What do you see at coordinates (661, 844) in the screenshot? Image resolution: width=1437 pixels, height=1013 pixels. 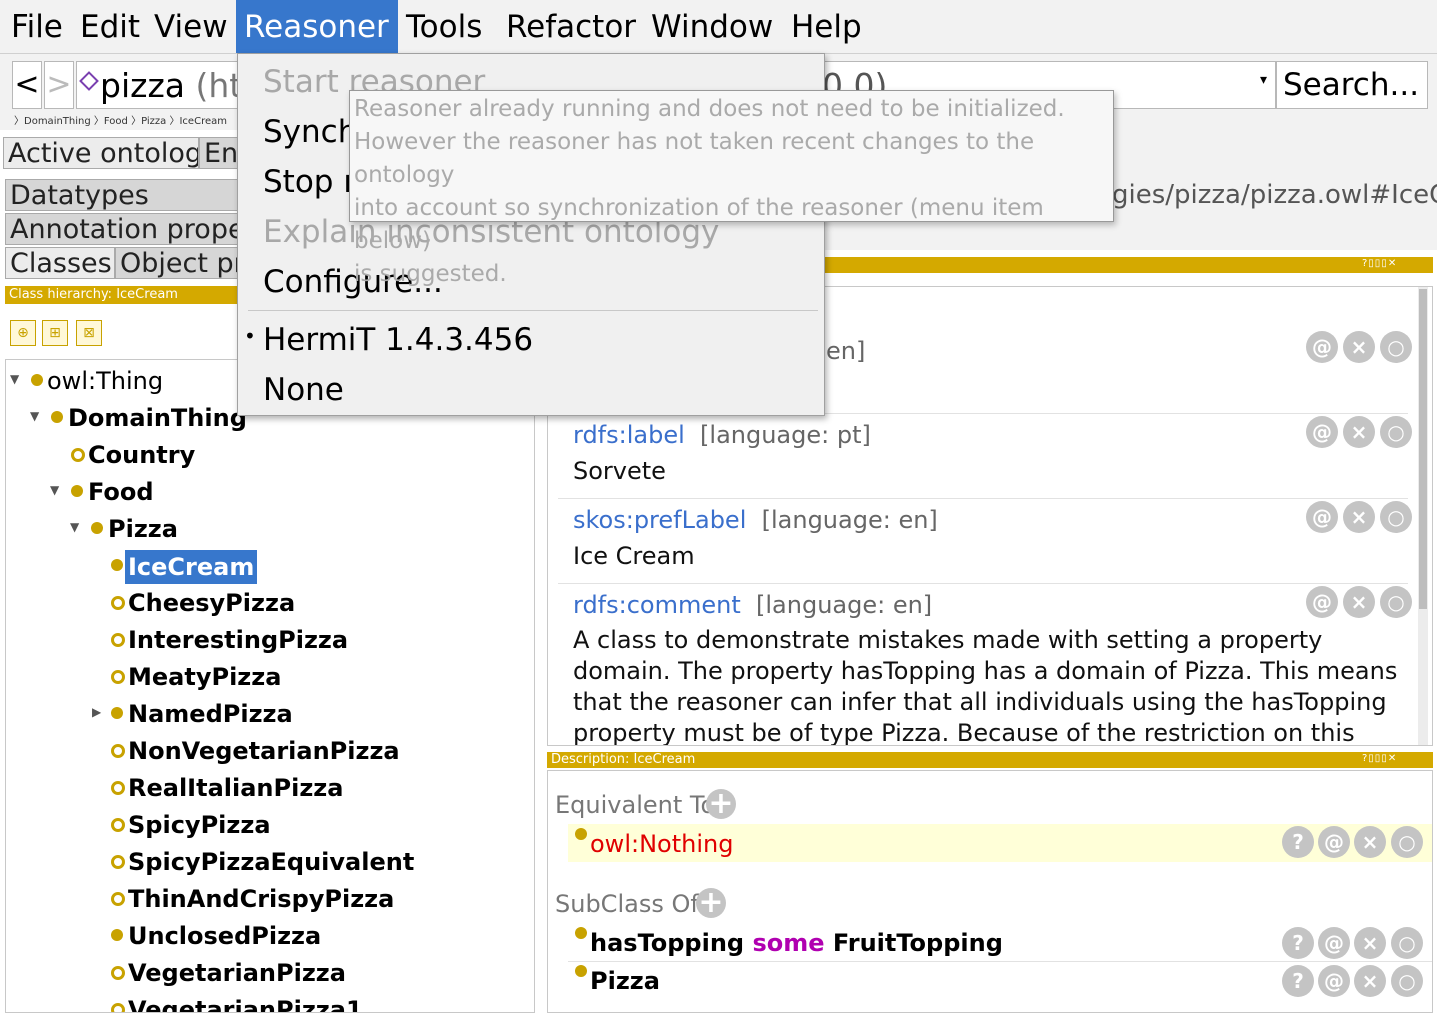 I see `equivalent-class: owl:Nothing` at bounding box center [661, 844].